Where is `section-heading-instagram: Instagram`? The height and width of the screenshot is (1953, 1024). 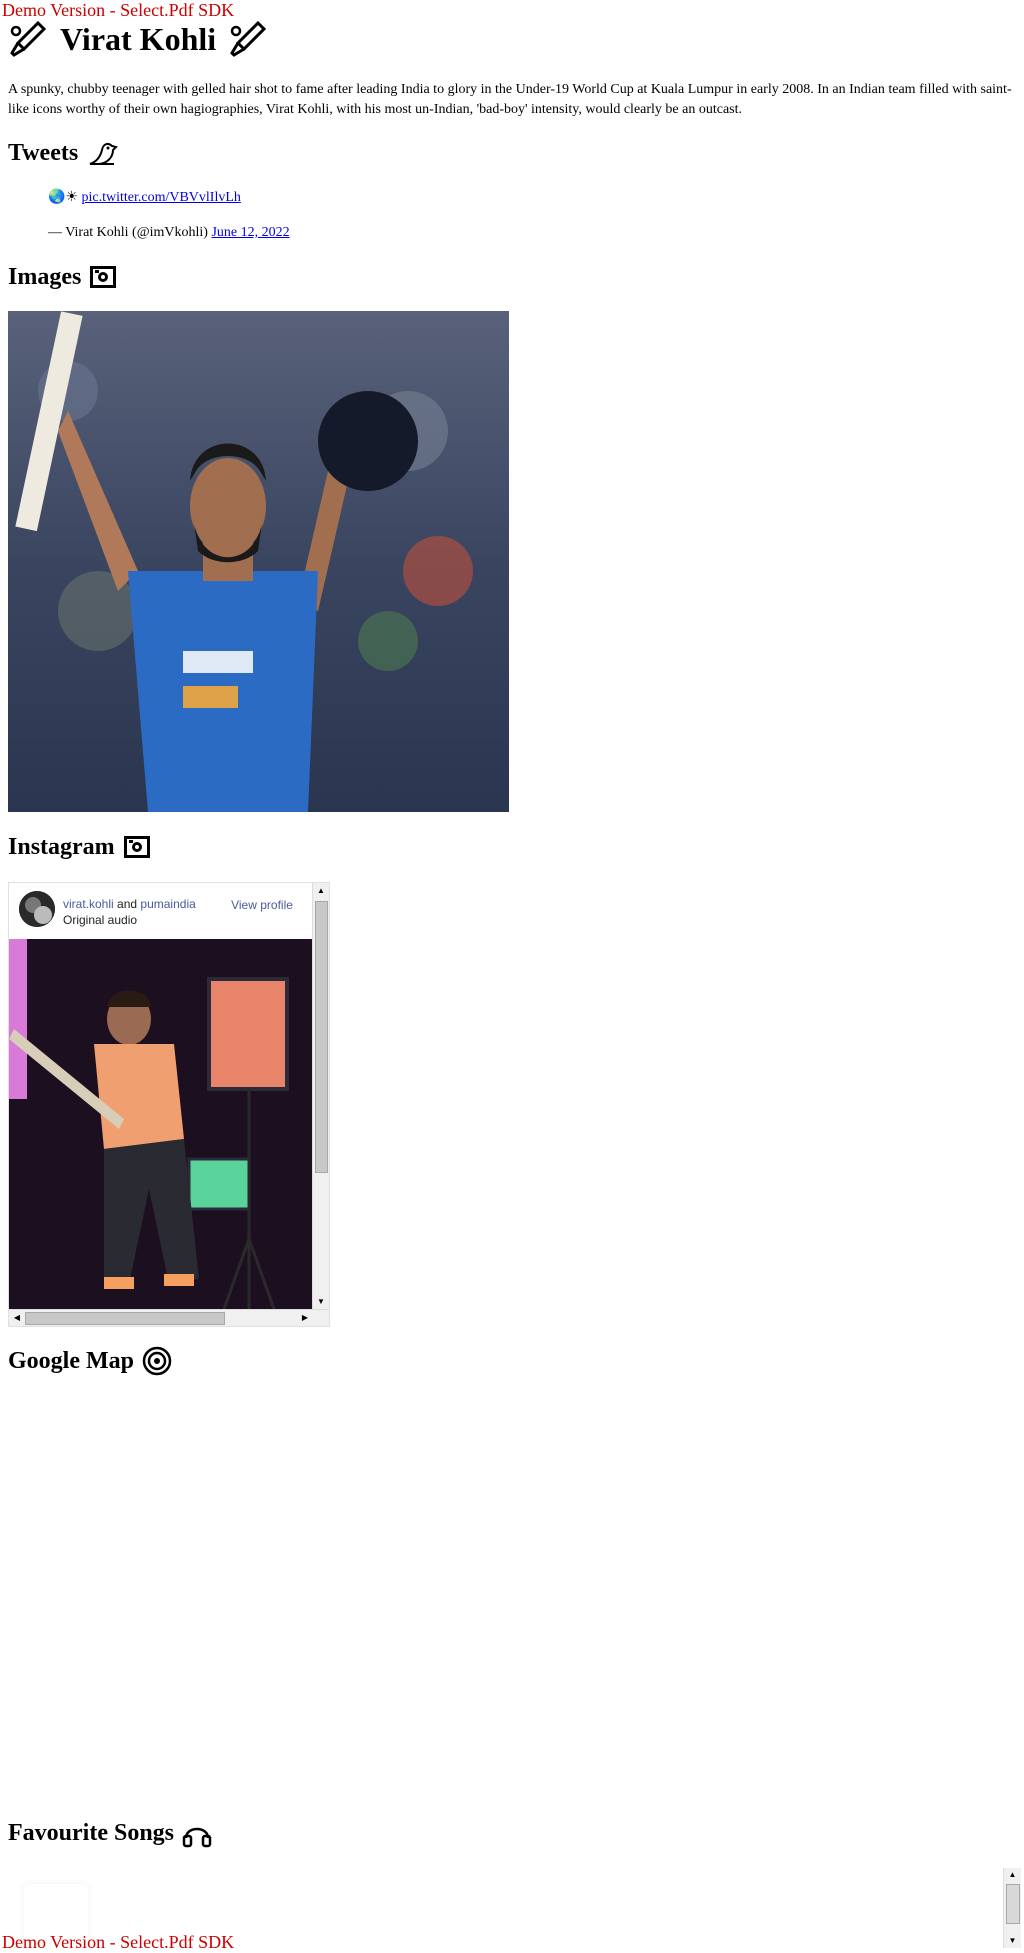 section-heading-instagram: Instagram is located at coordinates (79, 847).